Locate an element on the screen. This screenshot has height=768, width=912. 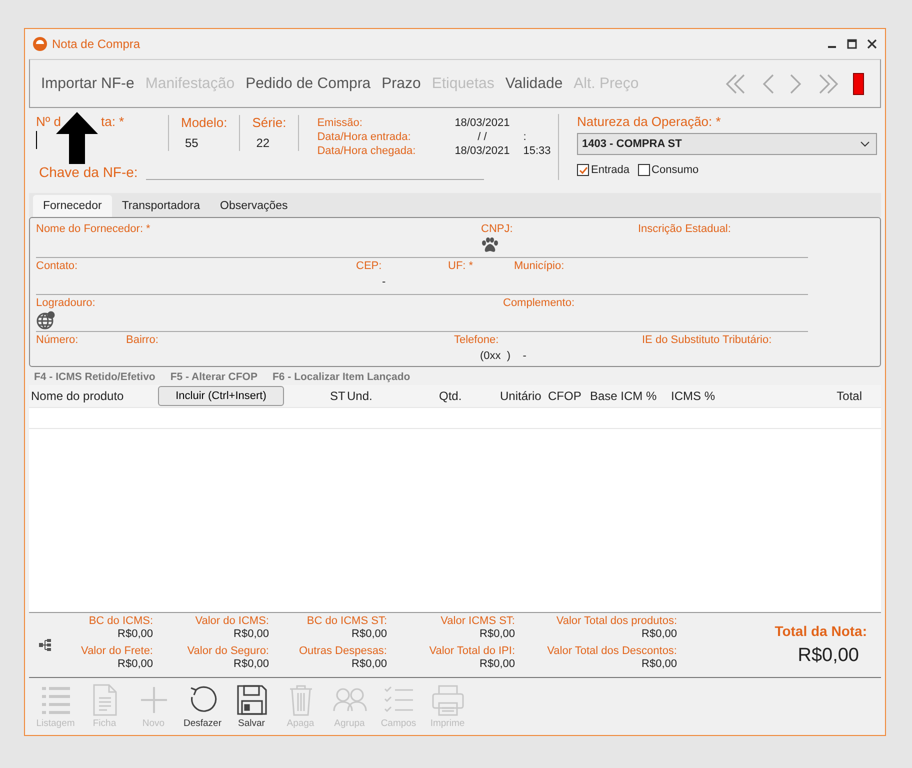
time-value: : is located at coordinates (524, 137).